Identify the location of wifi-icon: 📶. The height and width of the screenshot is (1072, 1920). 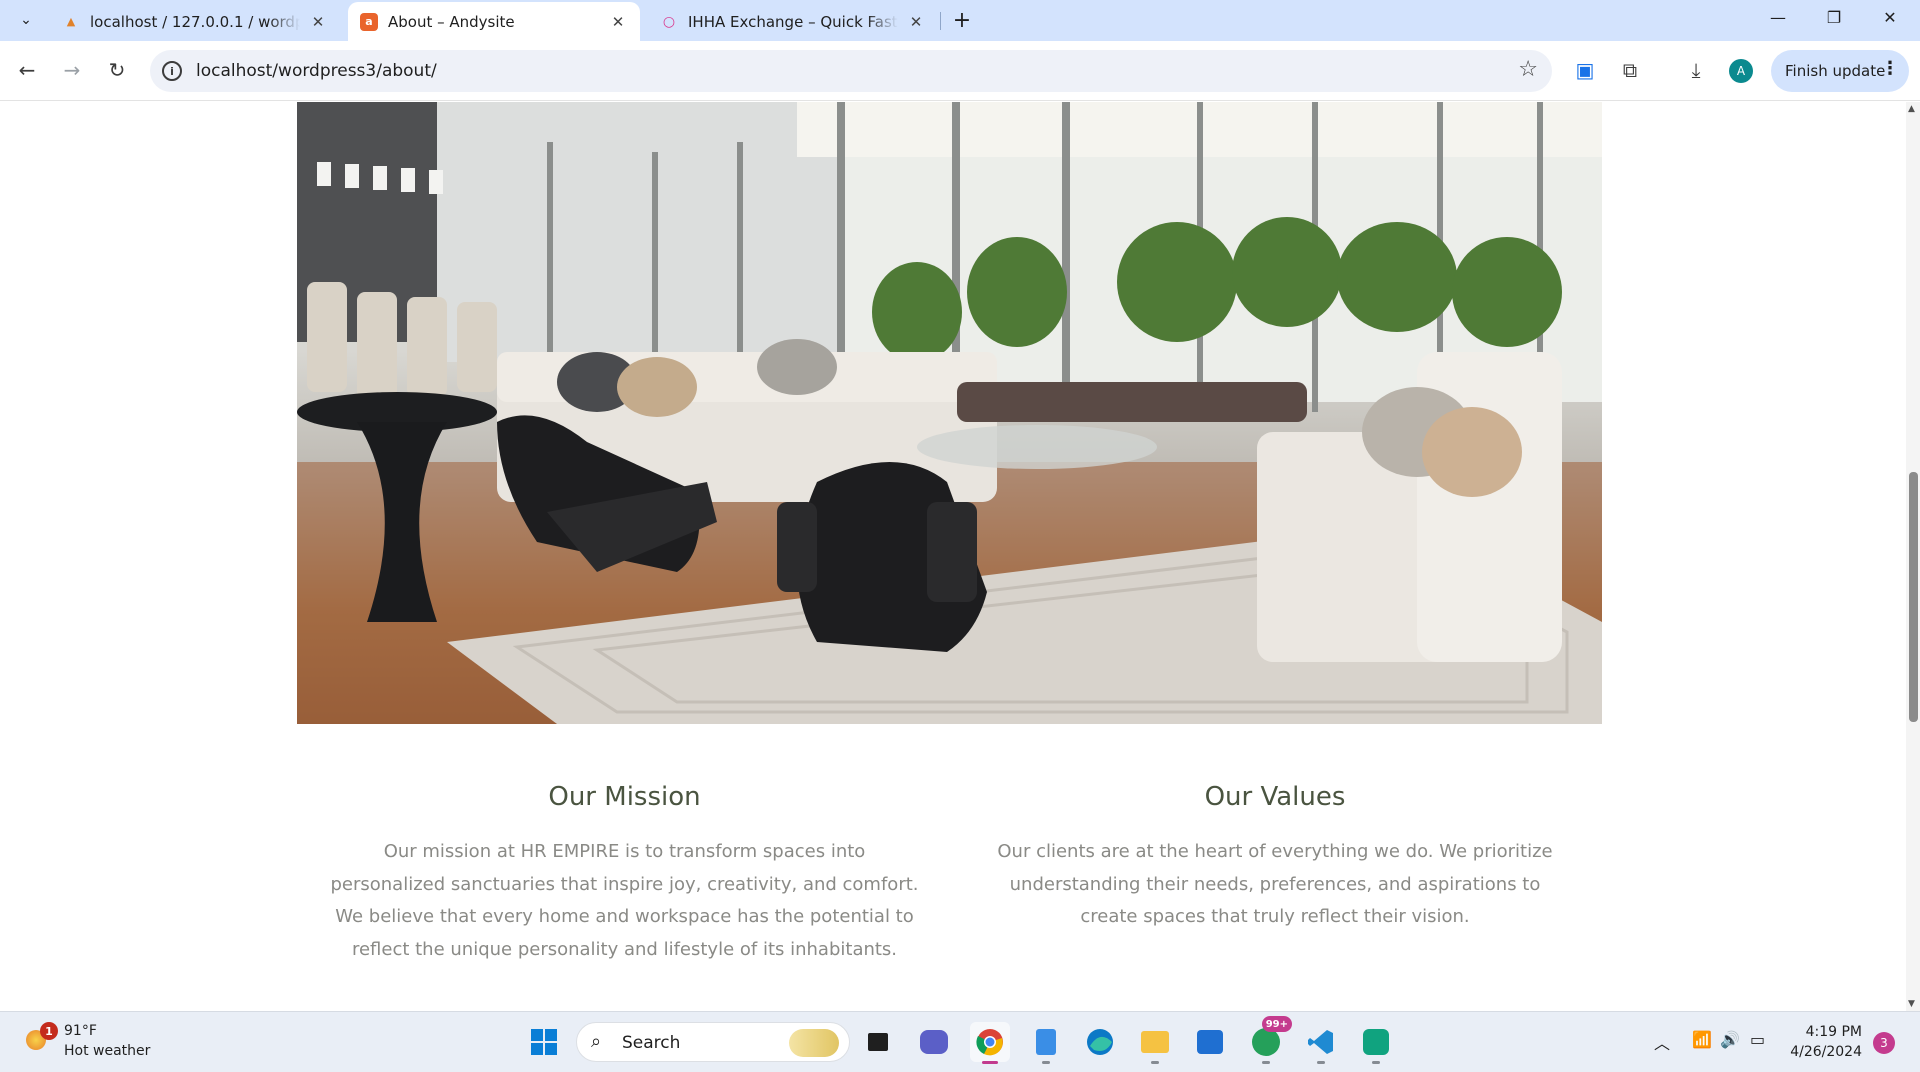
(1702, 1039).